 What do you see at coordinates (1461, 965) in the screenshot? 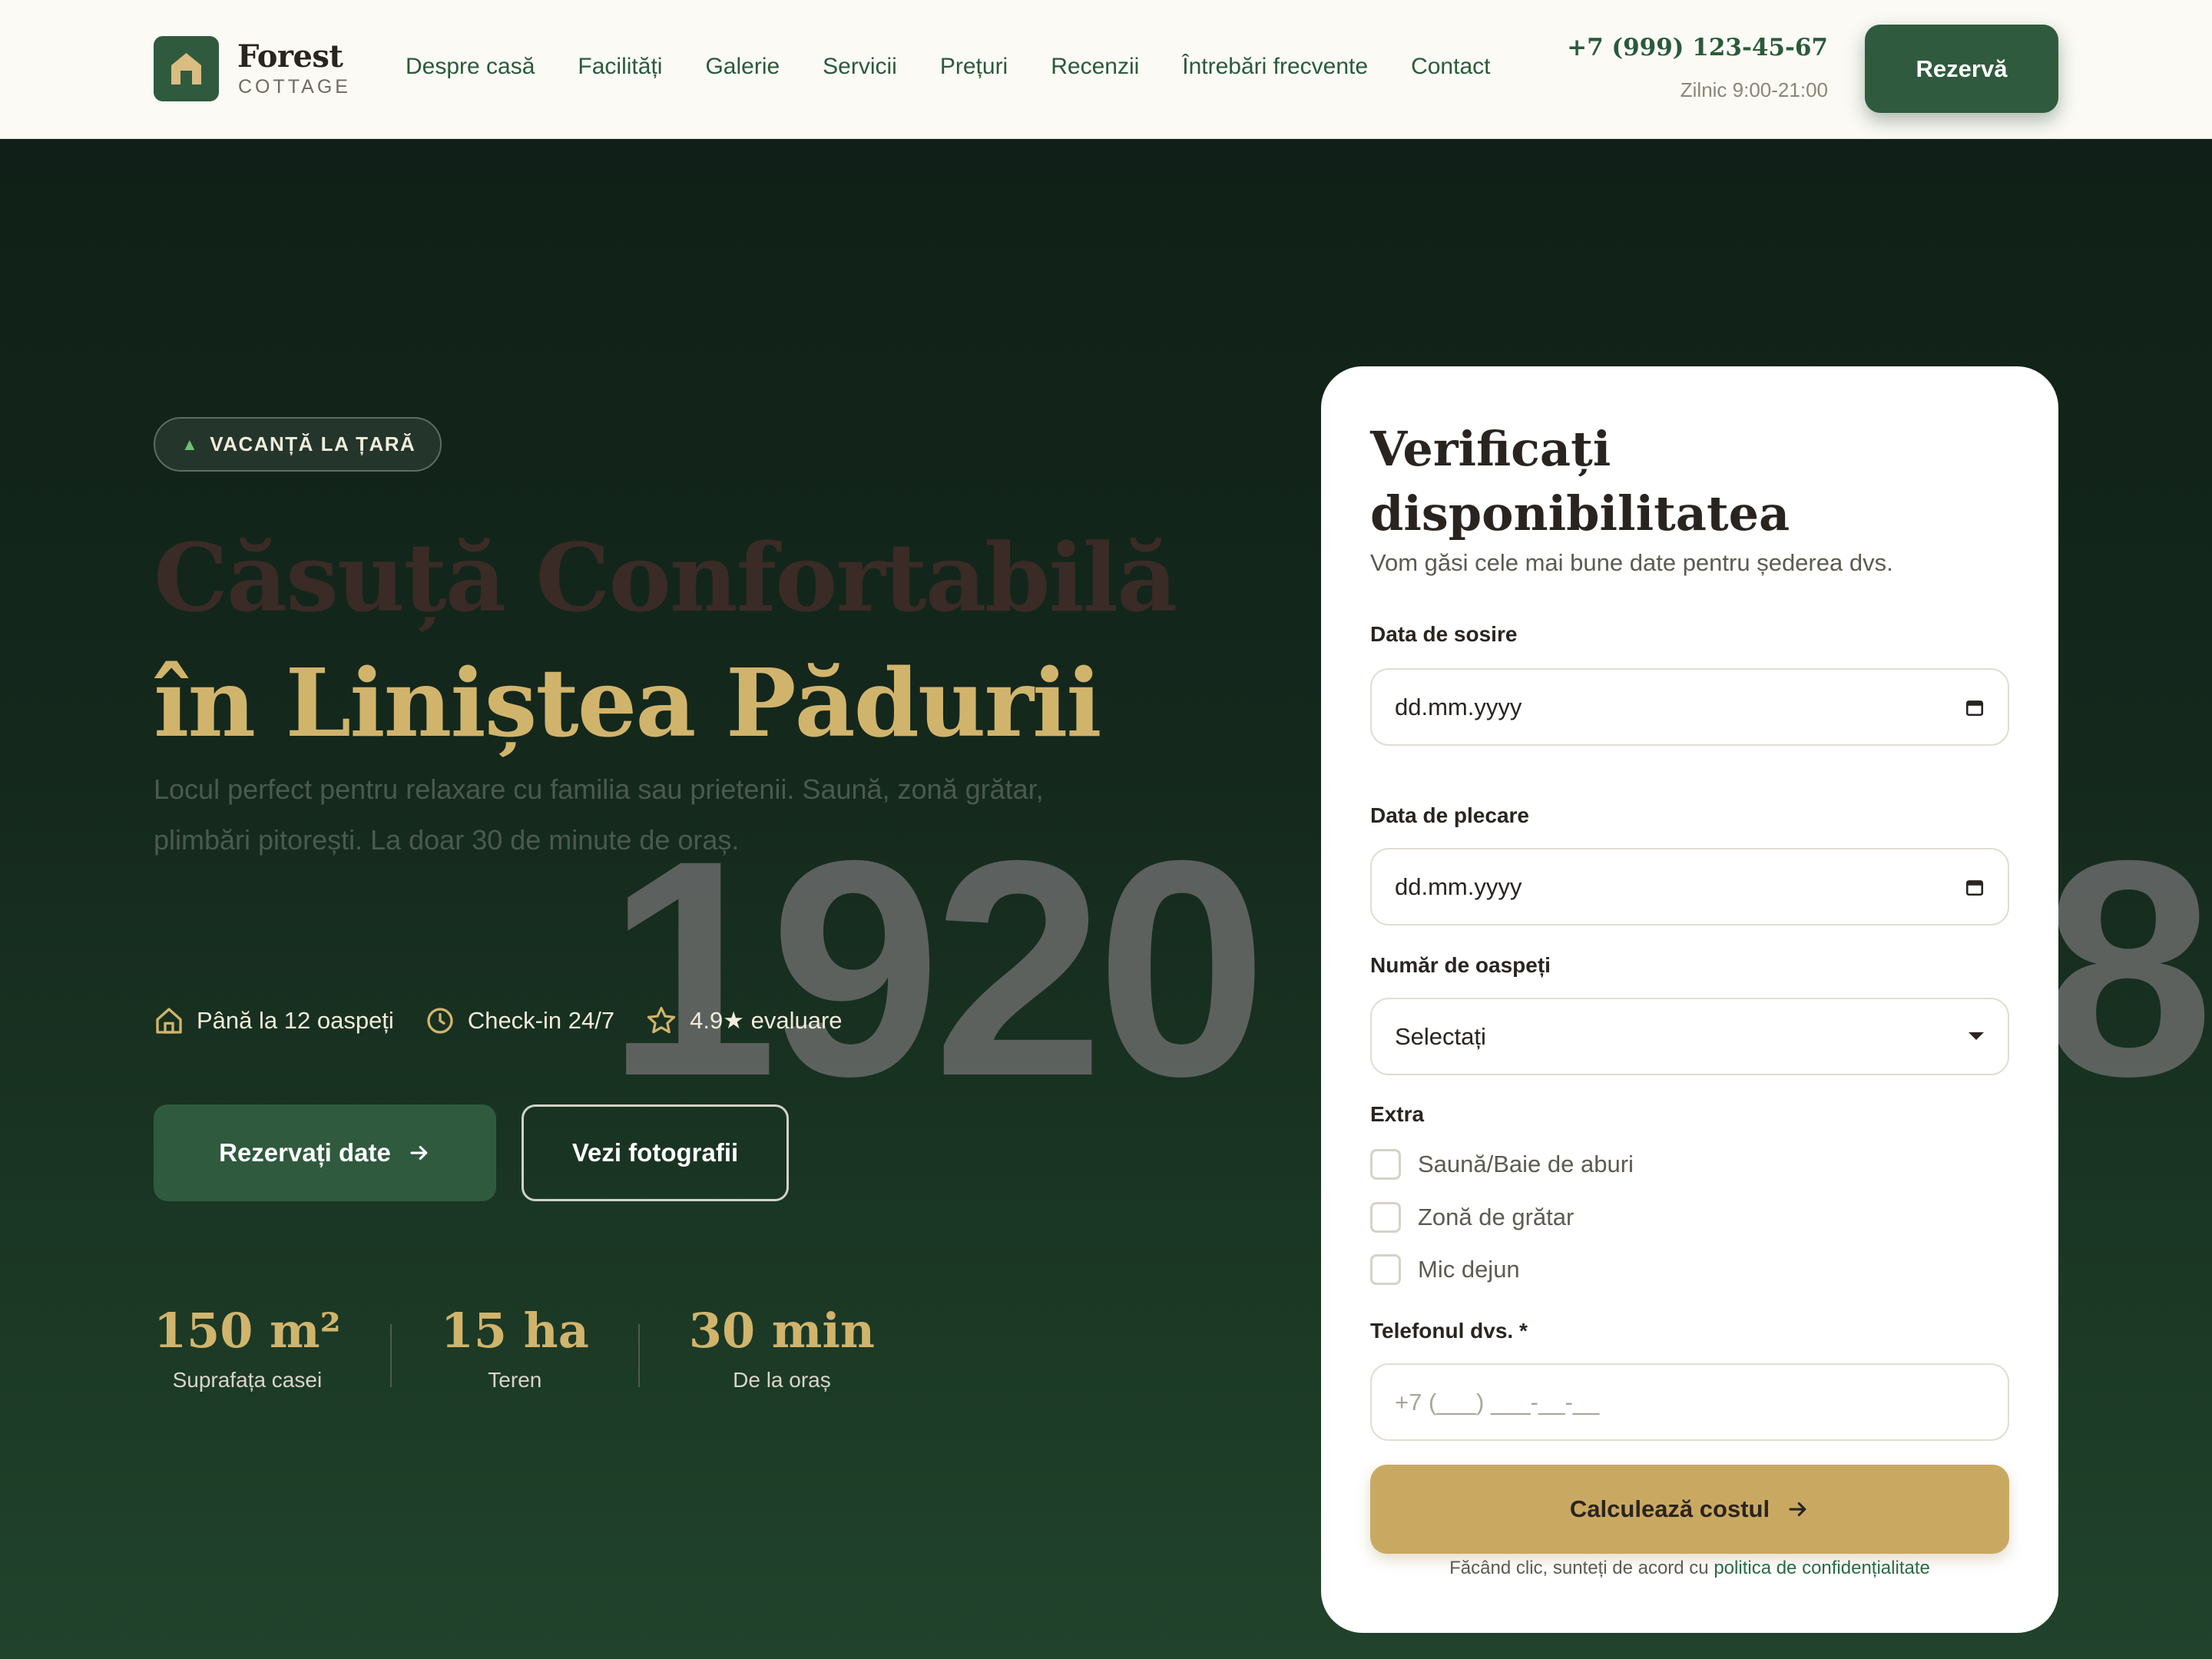
I see `guests-label: Număr de oaspeți` at bounding box center [1461, 965].